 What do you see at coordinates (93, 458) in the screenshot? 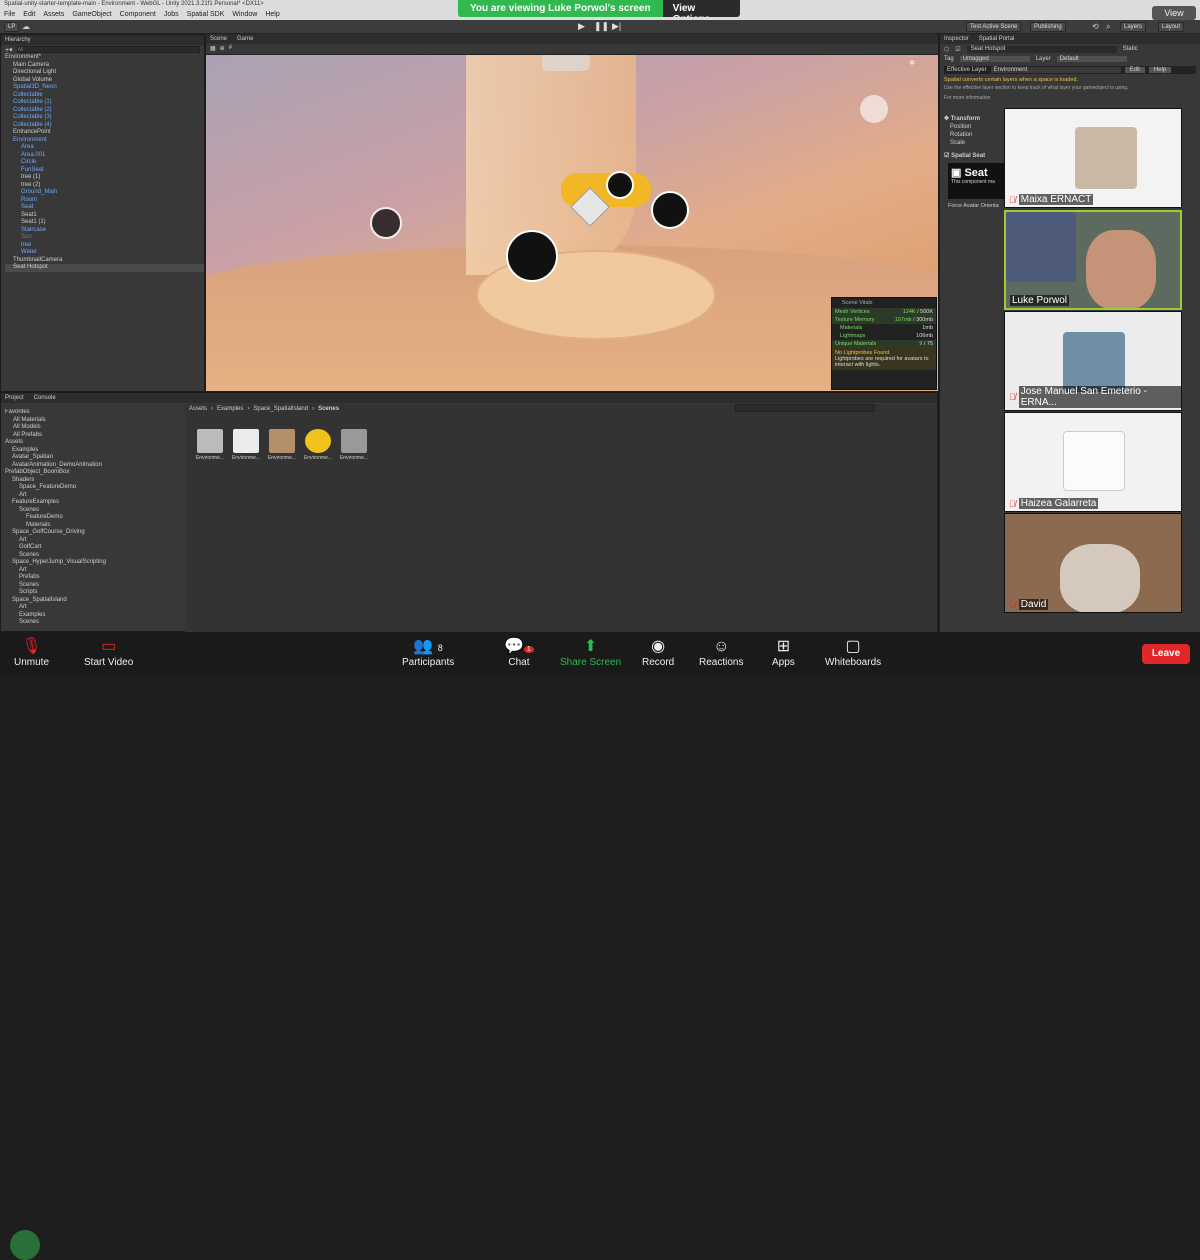
I see `folder-tree-item: Avatar_Spatian` at bounding box center [93, 458].